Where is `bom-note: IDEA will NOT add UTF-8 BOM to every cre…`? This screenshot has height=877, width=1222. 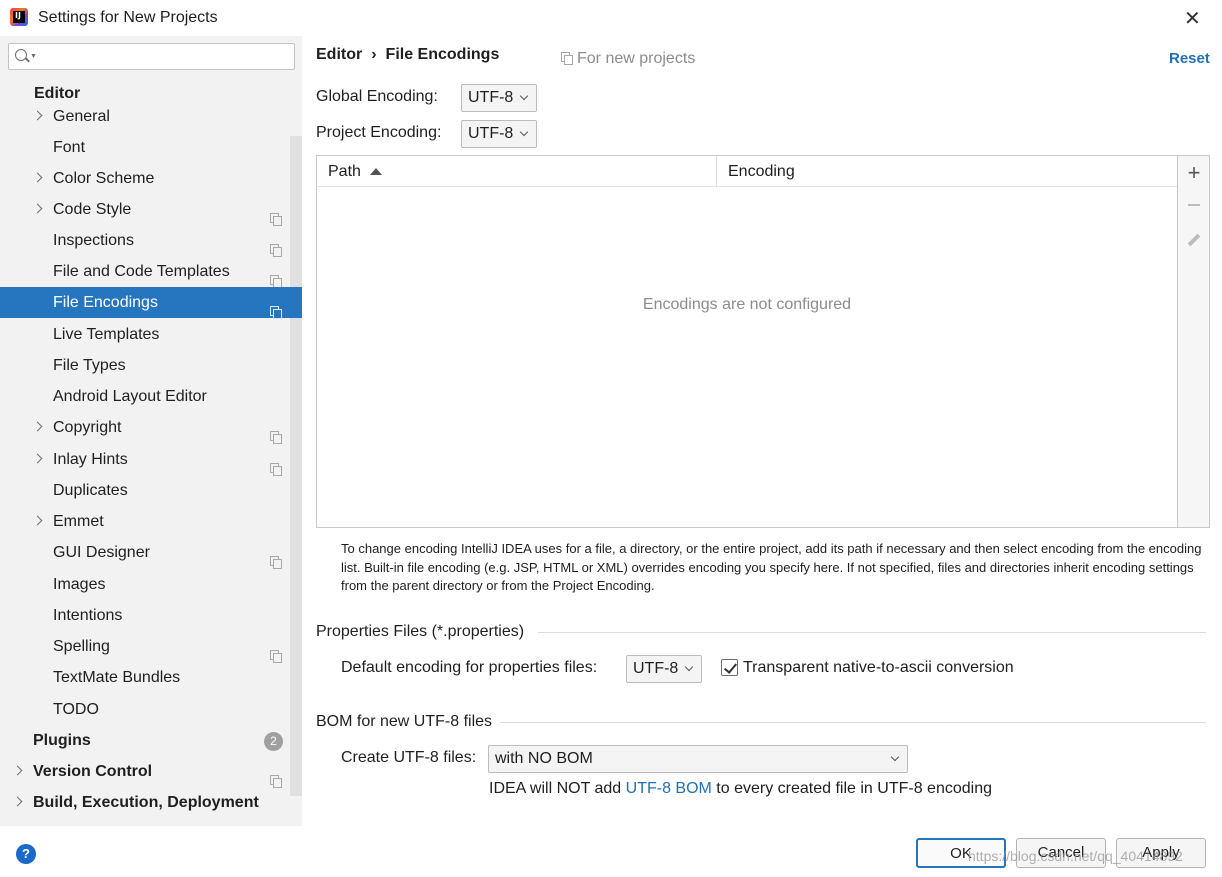
bom-note: IDEA will NOT add UTF-8 BOM to every cre… is located at coordinates (740, 788).